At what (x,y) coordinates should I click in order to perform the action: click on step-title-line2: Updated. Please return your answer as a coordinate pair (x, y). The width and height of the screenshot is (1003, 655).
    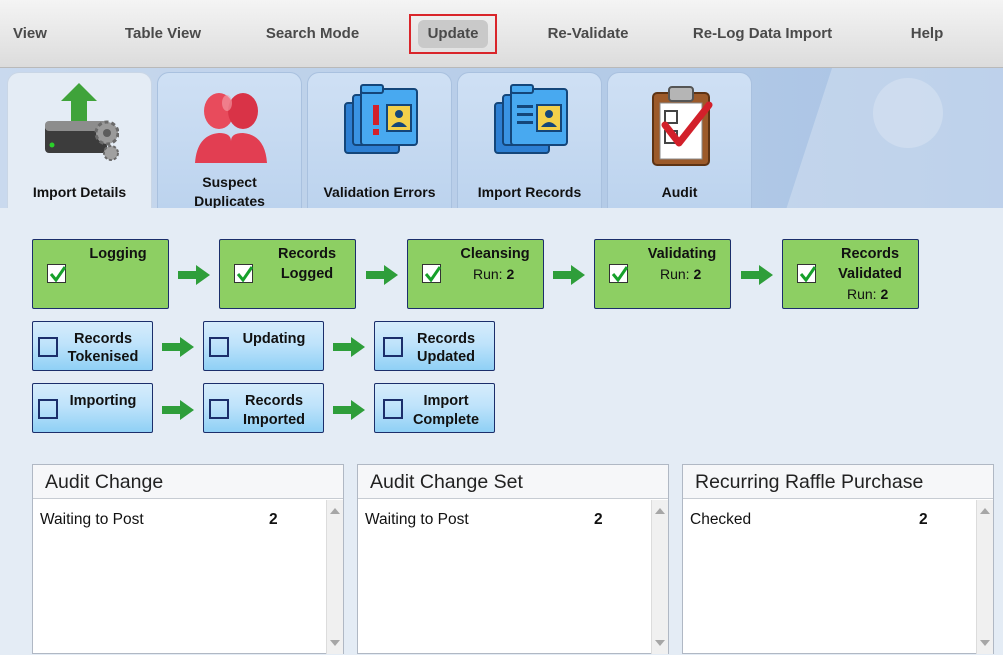
    Looking at the image, I should click on (446, 357).